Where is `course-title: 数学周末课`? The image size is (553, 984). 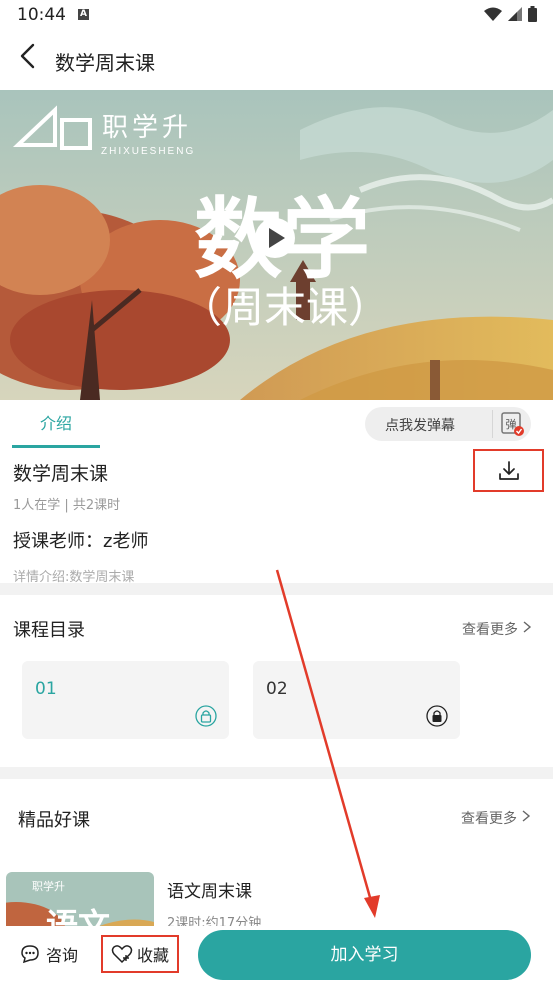
course-title: 数学周末课 is located at coordinates (61, 474).